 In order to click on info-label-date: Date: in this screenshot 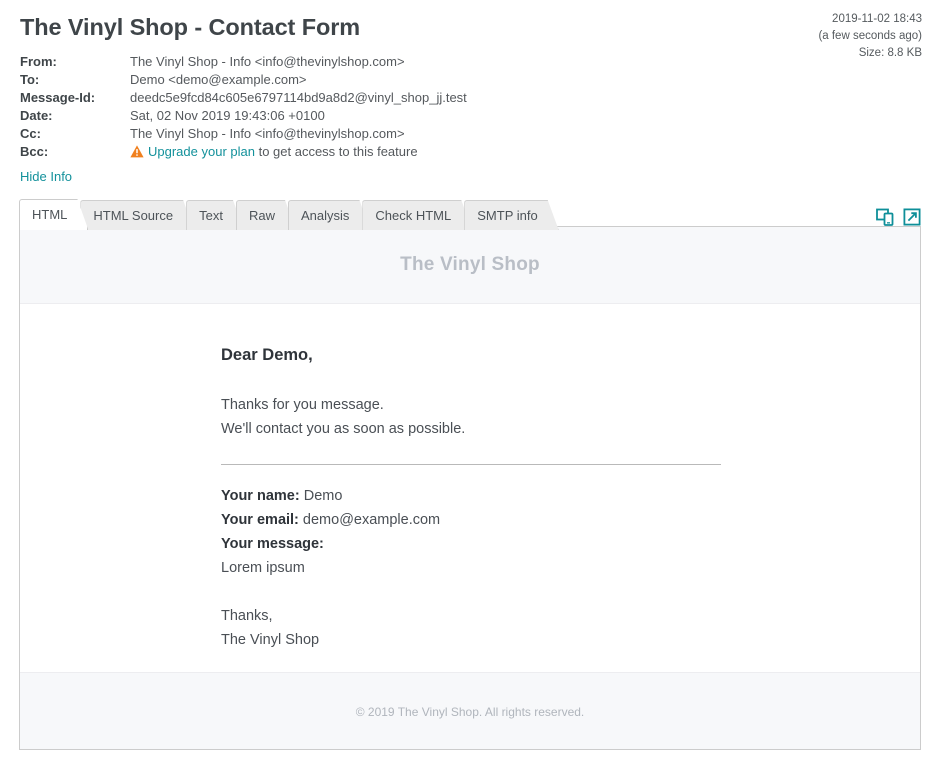, I will do `click(36, 115)`.